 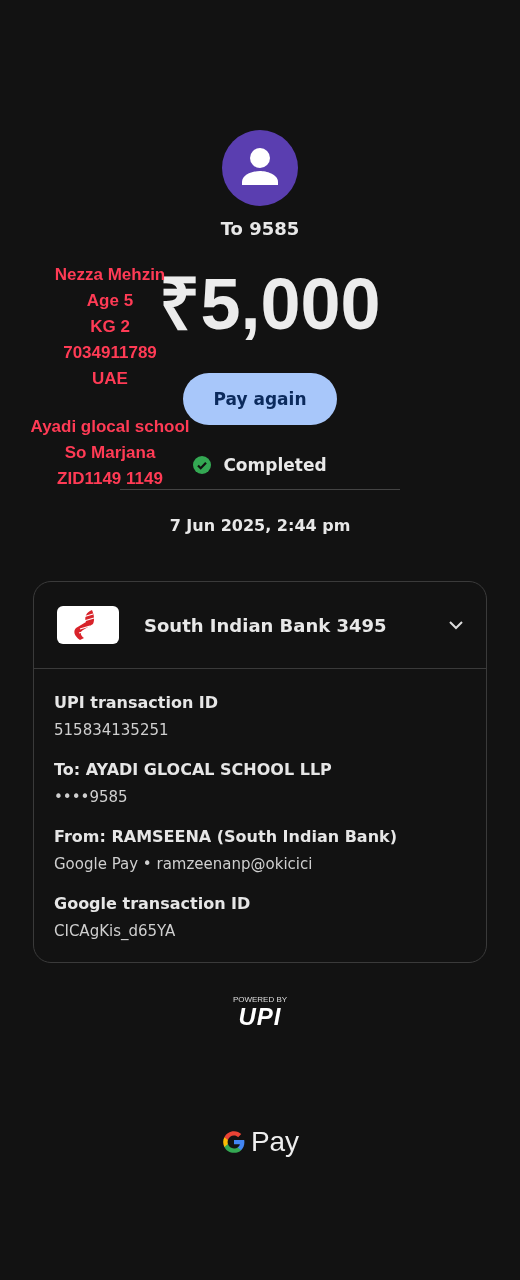 What do you see at coordinates (112, 730) in the screenshot?
I see `field-value: 515834135251` at bounding box center [112, 730].